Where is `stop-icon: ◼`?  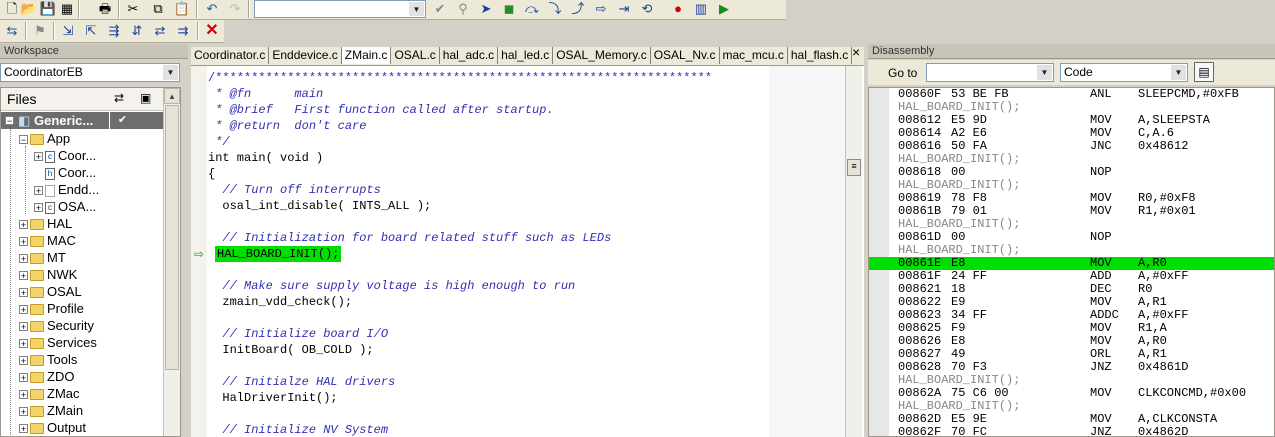
stop-icon: ◼ is located at coordinates (509, 9).